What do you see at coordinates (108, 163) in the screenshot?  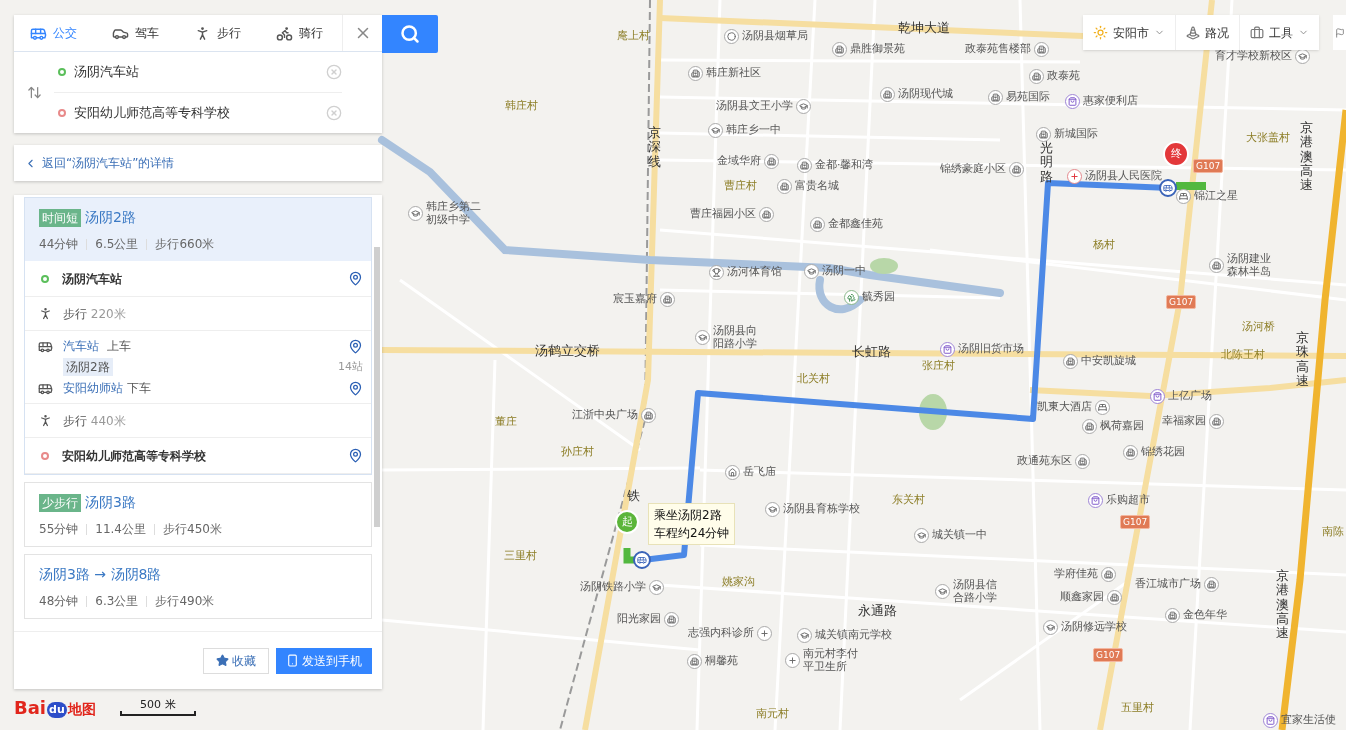 I see `back-link: 返回“汤阴汽车站”的详情` at bounding box center [108, 163].